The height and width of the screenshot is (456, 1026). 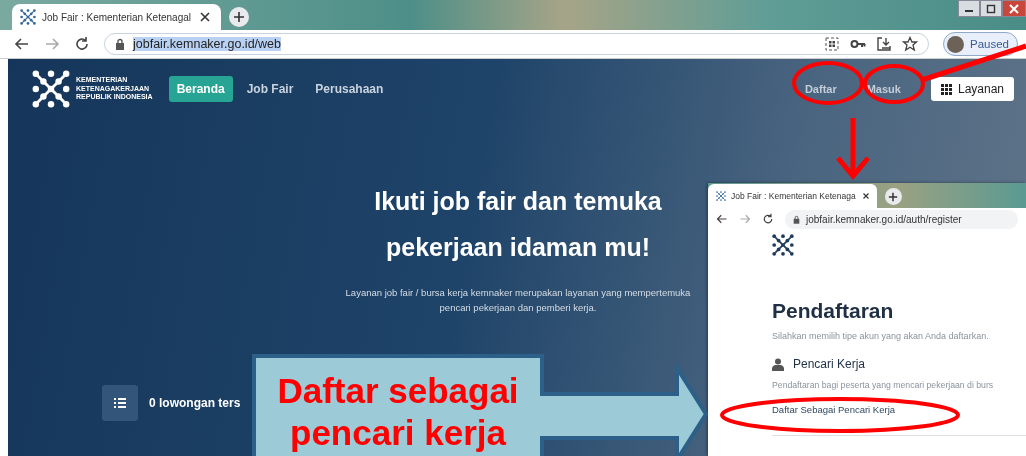 I want to click on qr-code-icon, so click(x=832, y=44).